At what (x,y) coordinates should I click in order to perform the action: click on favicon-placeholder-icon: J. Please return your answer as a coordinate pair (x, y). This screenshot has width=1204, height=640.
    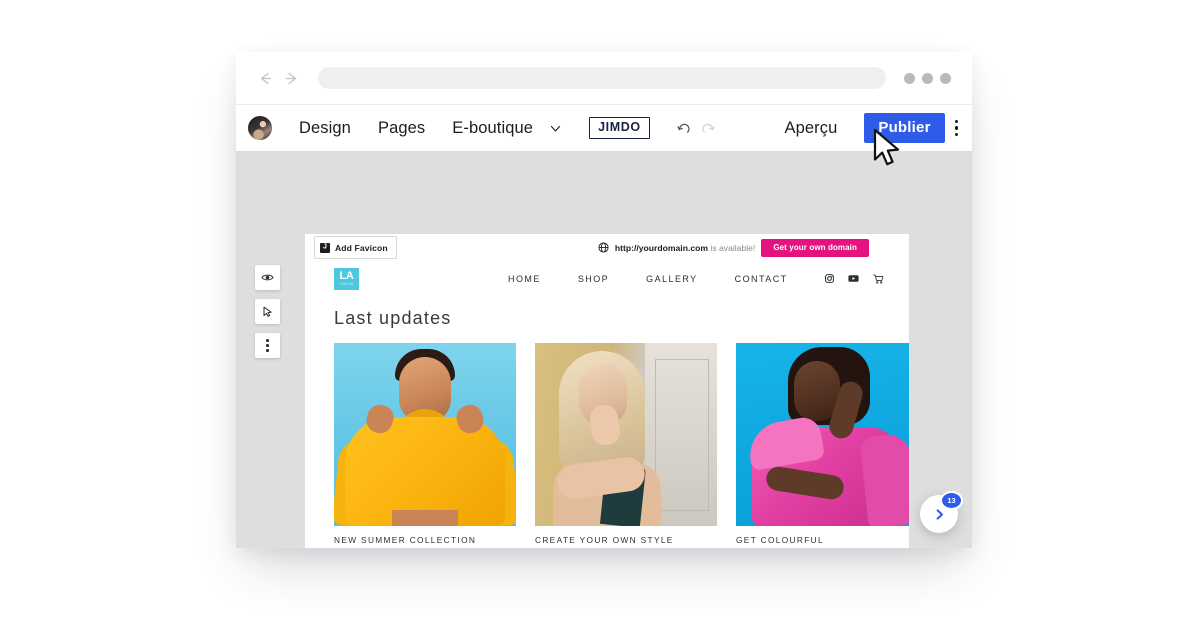
    Looking at the image, I should click on (325, 247).